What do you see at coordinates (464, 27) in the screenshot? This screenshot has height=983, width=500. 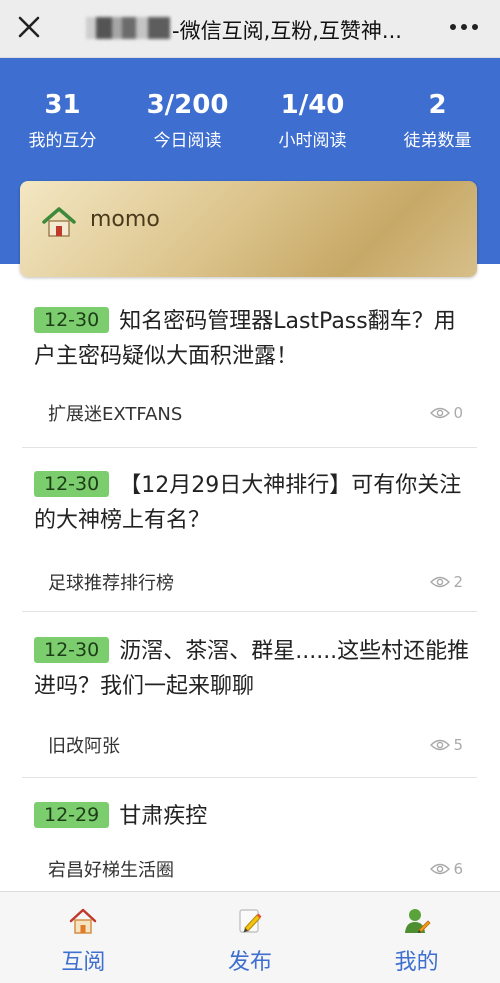 I see `more-options-icon` at bounding box center [464, 27].